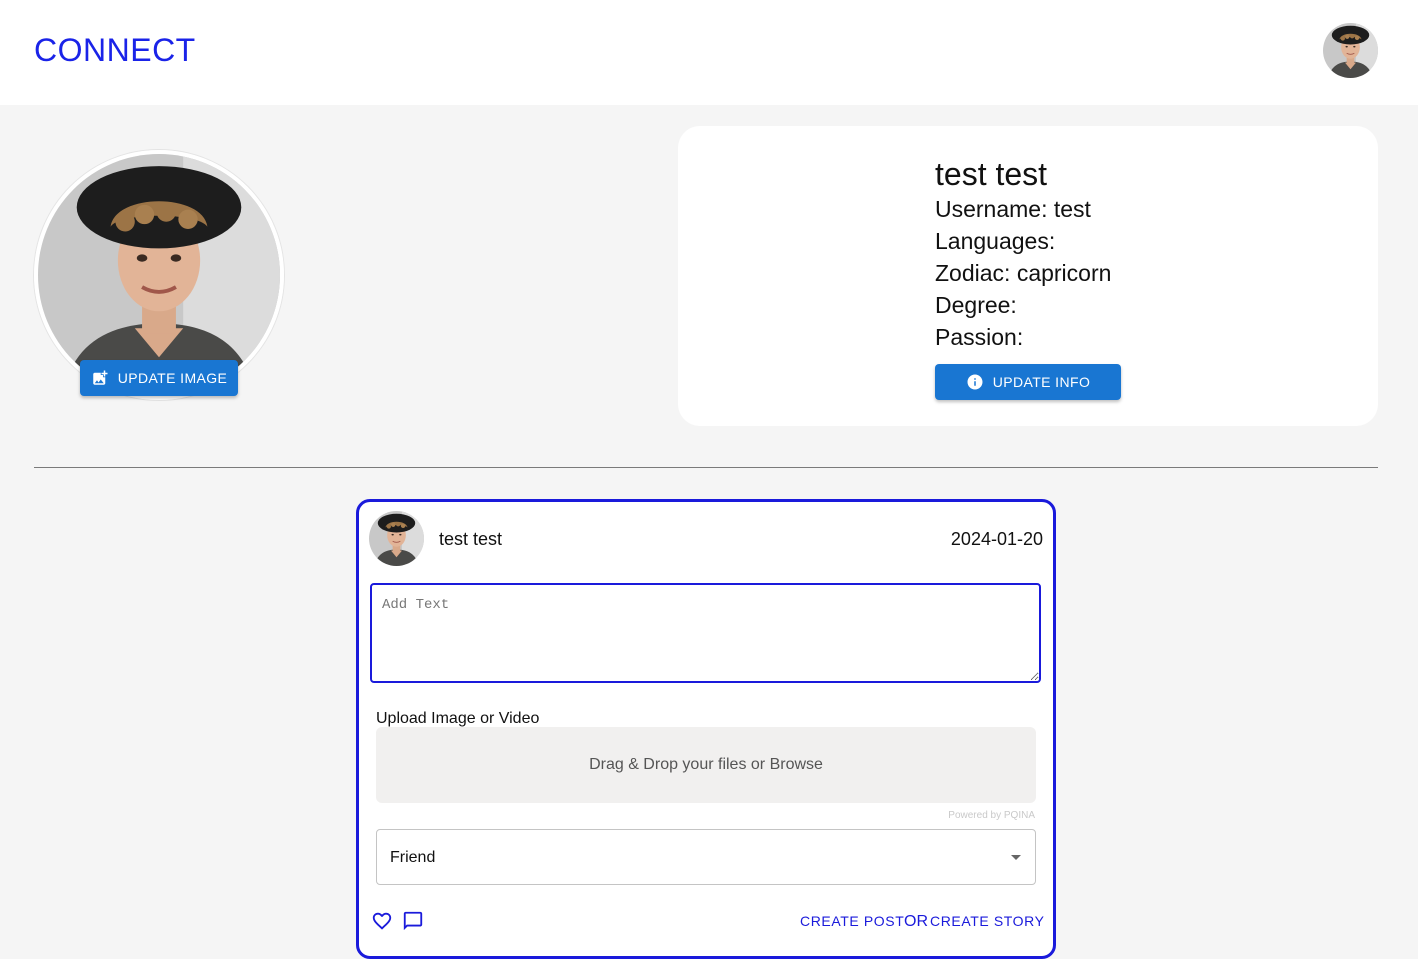  I want to click on zodiac-line: Zodiac: capricorn, so click(1023, 273).